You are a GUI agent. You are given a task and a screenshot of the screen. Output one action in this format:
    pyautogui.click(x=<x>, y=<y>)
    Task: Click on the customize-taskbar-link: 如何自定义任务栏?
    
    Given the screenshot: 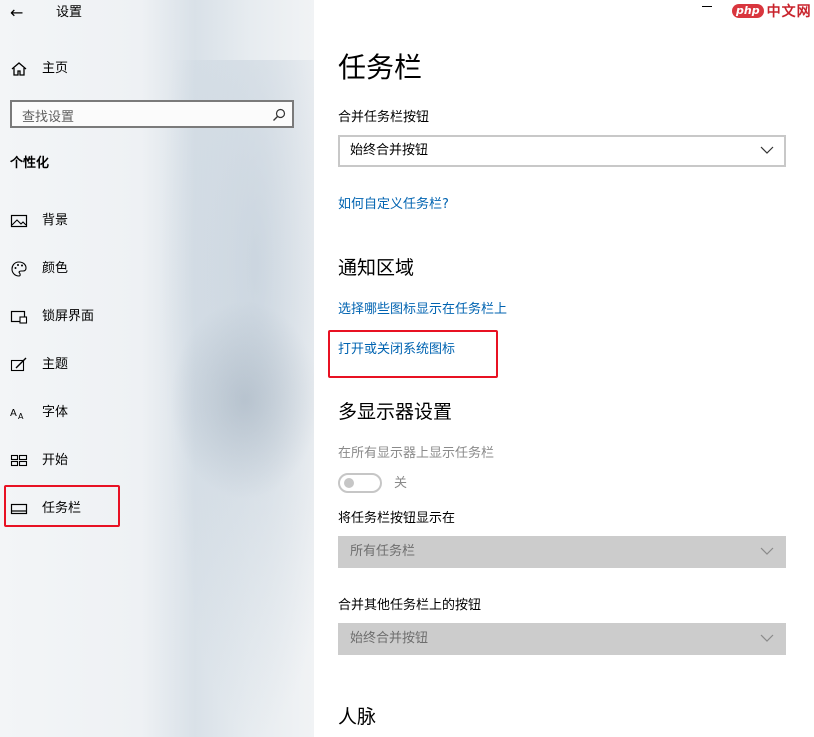 What is the action you would take?
    pyautogui.click(x=393, y=205)
    